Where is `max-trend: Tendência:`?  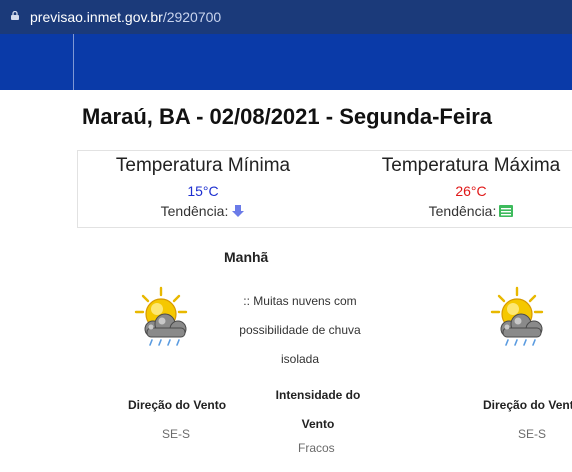
max-trend: Tendência: is located at coordinates (471, 211).